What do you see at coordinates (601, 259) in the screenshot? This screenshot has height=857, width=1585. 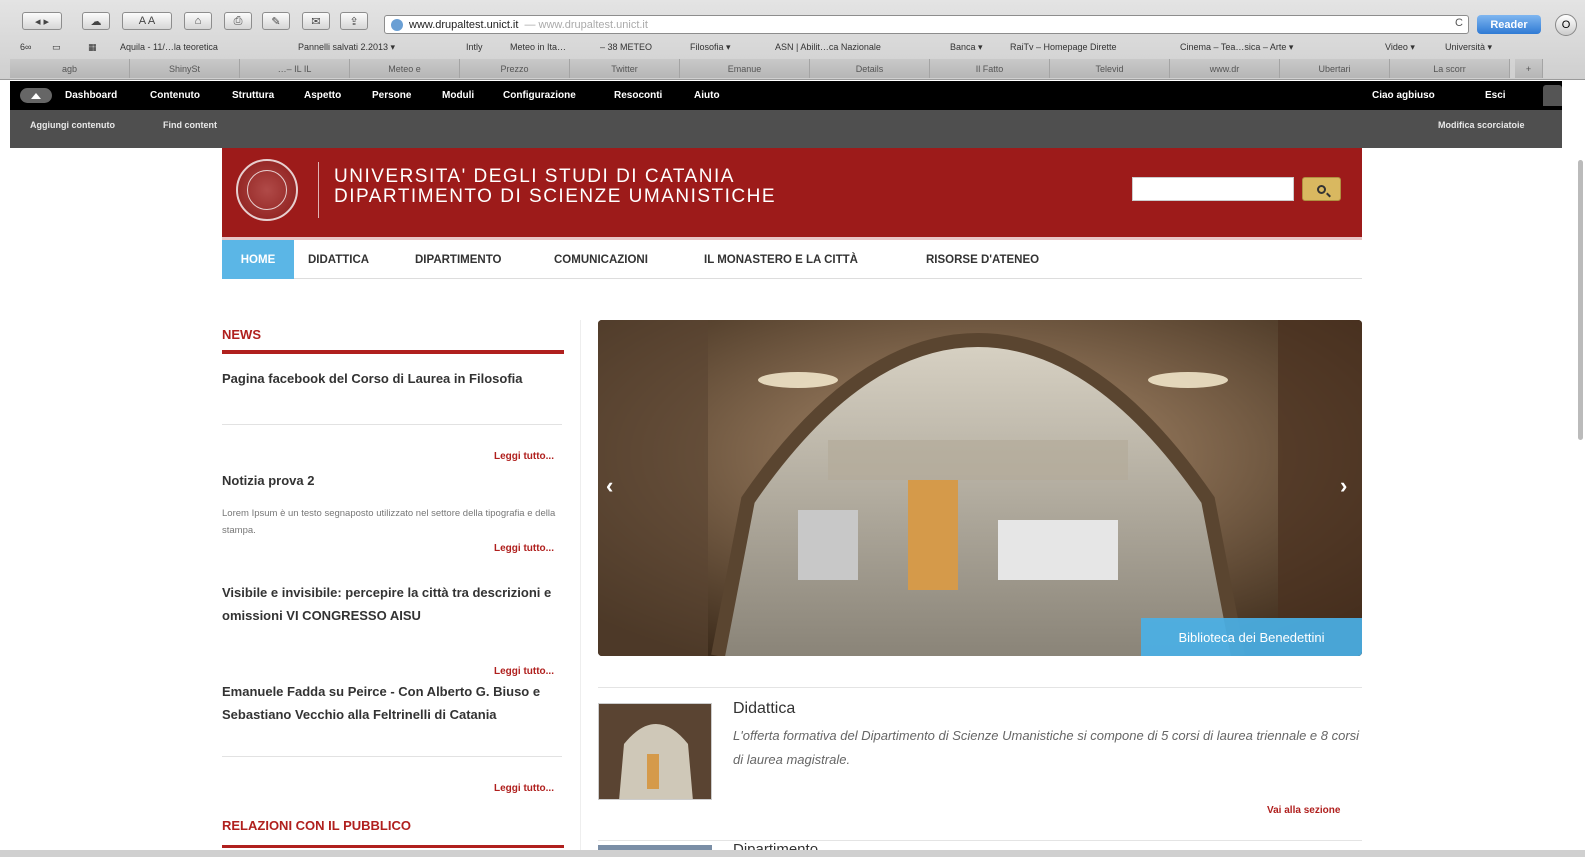 I see `nav-comunicazioni: COMUNICAZIONI` at bounding box center [601, 259].